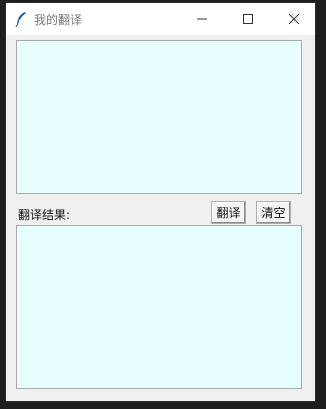 The width and height of the screenshot is (326, 409). What do you see at coordinates (160, 19) in the screenshot?
I see `title-bar: 我的翻译` at bounding box center [160, 19].